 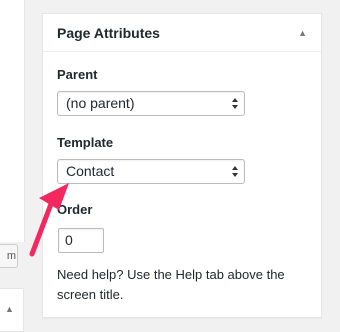 I want to click on pointer-arrow-annotation, so click(x=49, y=220).